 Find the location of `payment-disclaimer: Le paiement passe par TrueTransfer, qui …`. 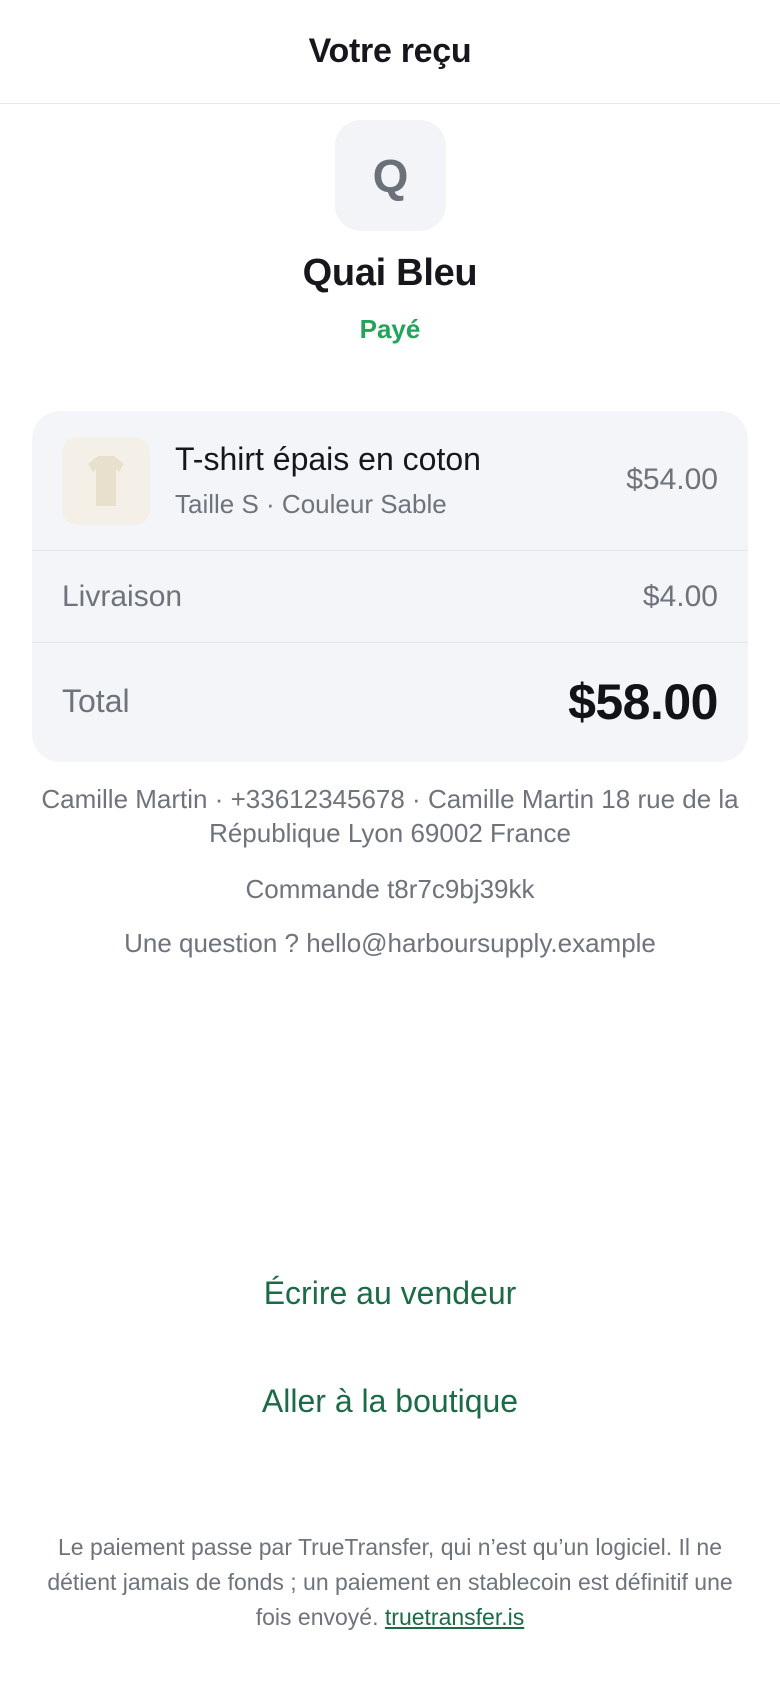

payment-disclaimer: Le paiement passe par TrueTransfer, qui … is located at coordinates (390, 1582).